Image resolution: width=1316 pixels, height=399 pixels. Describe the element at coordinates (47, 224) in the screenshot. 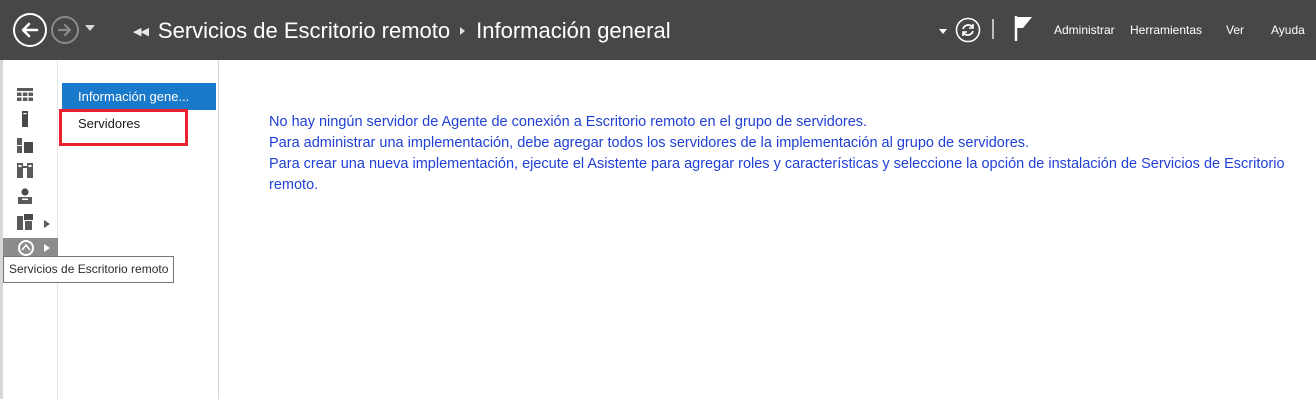

I see `roles-expand-icon` at that location.